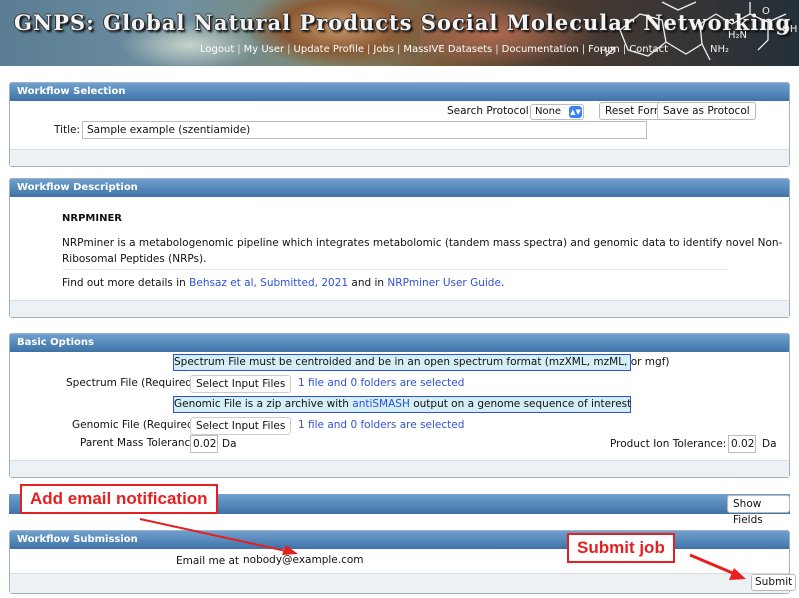  I want to click on molecule-illustration: HO NH₂ H₂N O OH, so click(698, 31).